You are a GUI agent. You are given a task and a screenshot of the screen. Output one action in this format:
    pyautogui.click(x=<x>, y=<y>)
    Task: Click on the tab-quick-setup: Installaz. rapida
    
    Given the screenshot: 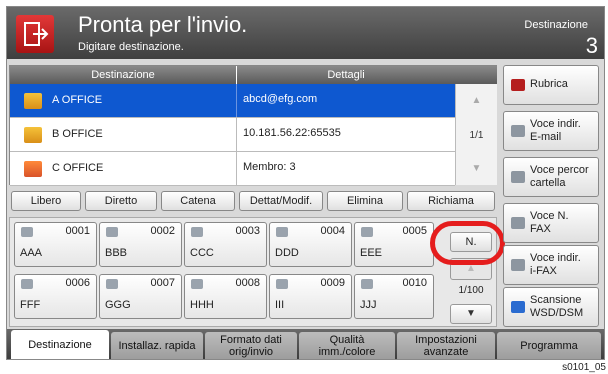 What is the action you would take?
    pyautogui.click(x=157, y=345)
    